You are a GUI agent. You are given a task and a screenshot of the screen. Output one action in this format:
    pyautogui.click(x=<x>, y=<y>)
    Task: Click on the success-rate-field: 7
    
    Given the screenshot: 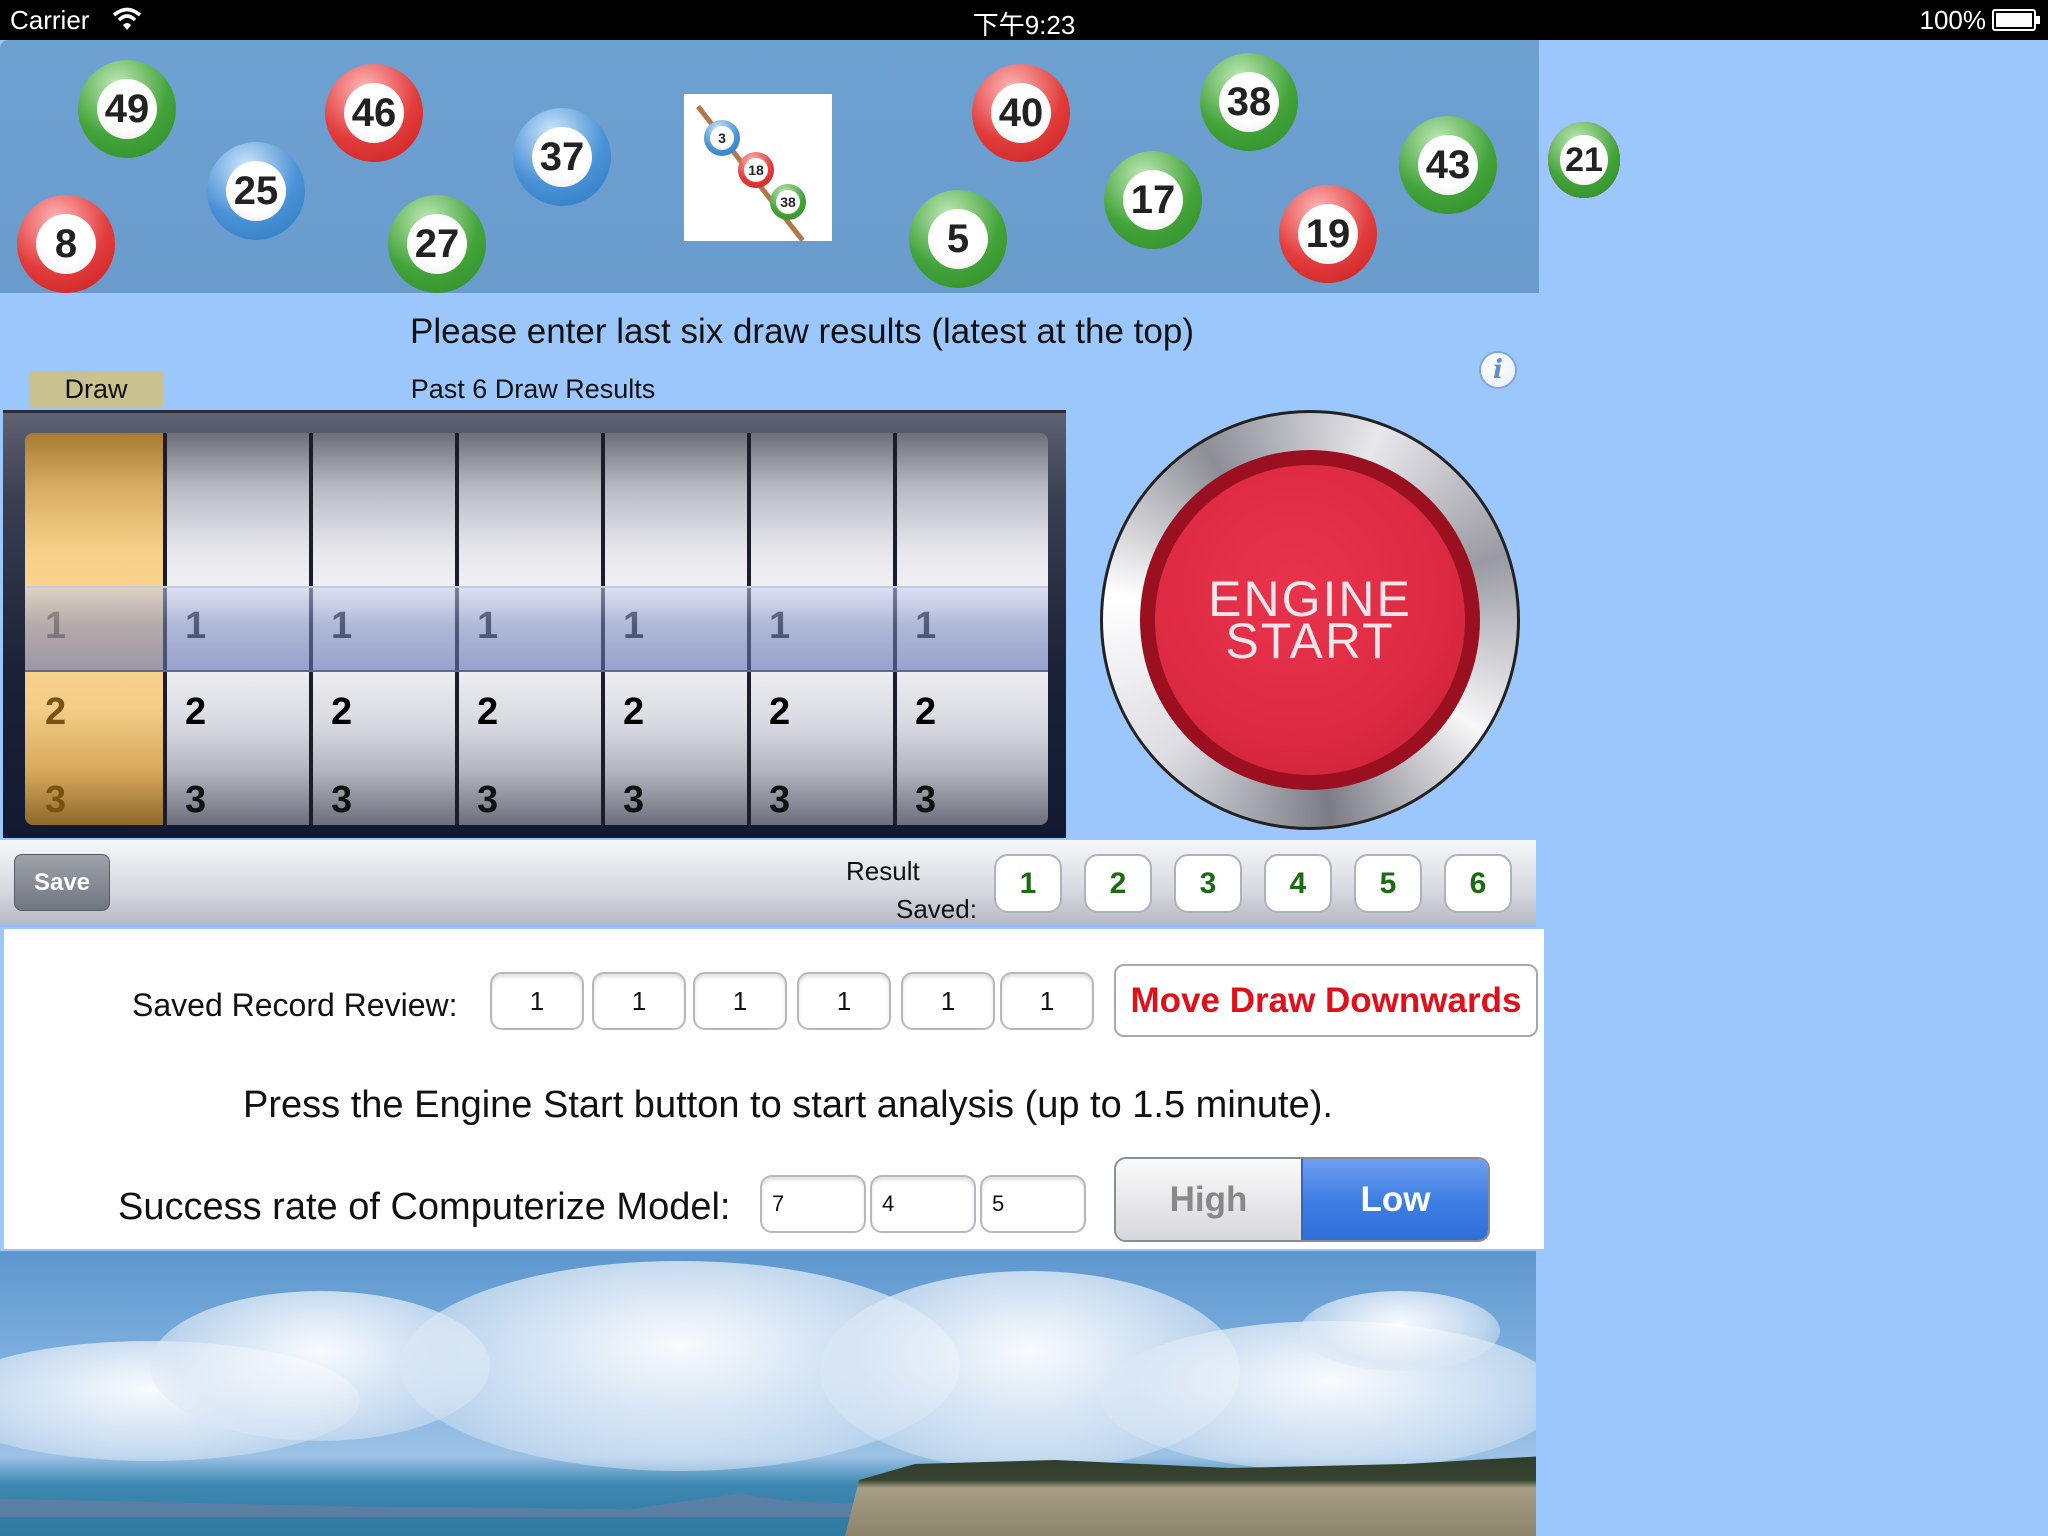 What is the action you would take?
    pyautogui.click(x=813, y=1204)
    